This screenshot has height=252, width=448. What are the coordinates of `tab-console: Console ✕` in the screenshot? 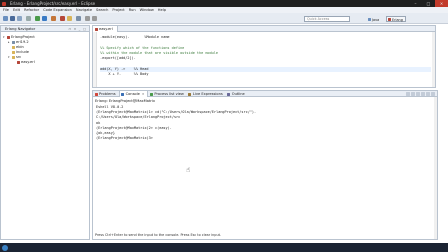 It's located at (133, 94).